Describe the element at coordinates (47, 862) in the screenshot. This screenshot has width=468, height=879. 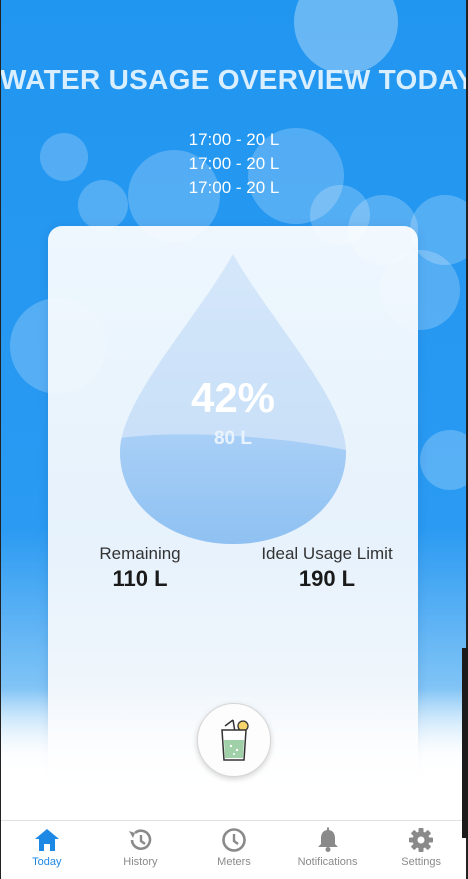
I see `nav-today-label: Today` at that location.